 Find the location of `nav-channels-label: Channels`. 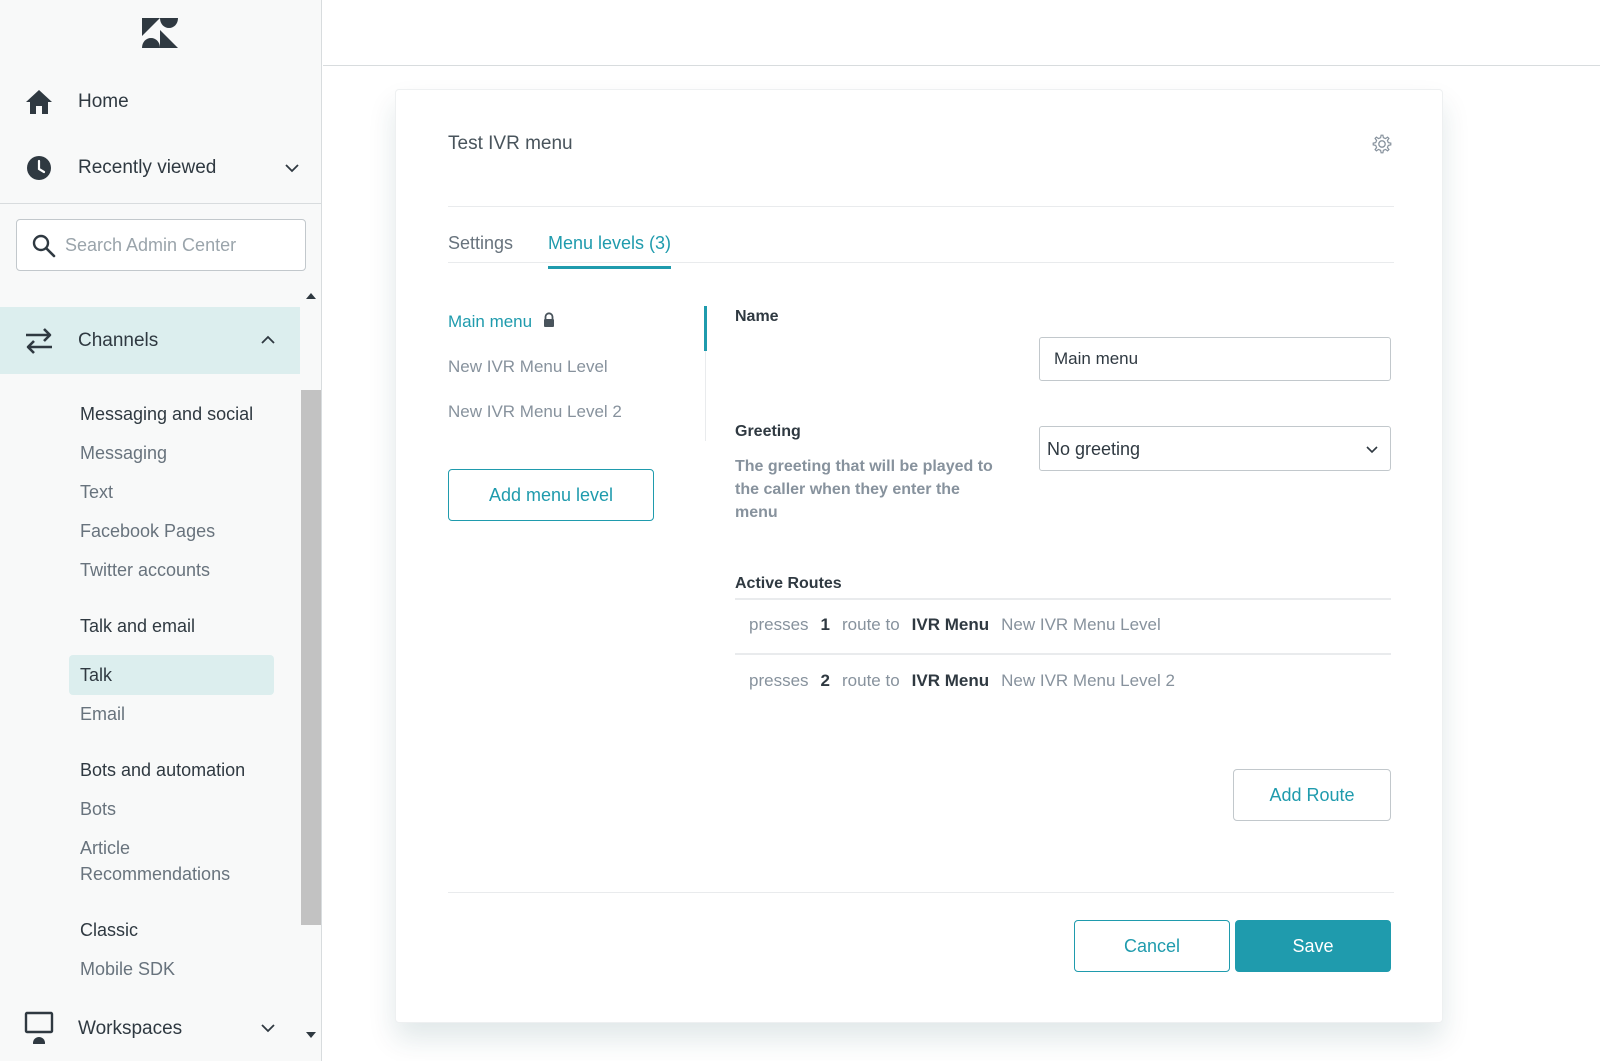

nav-channels-label: Channels is located at coordinates (118, 340).